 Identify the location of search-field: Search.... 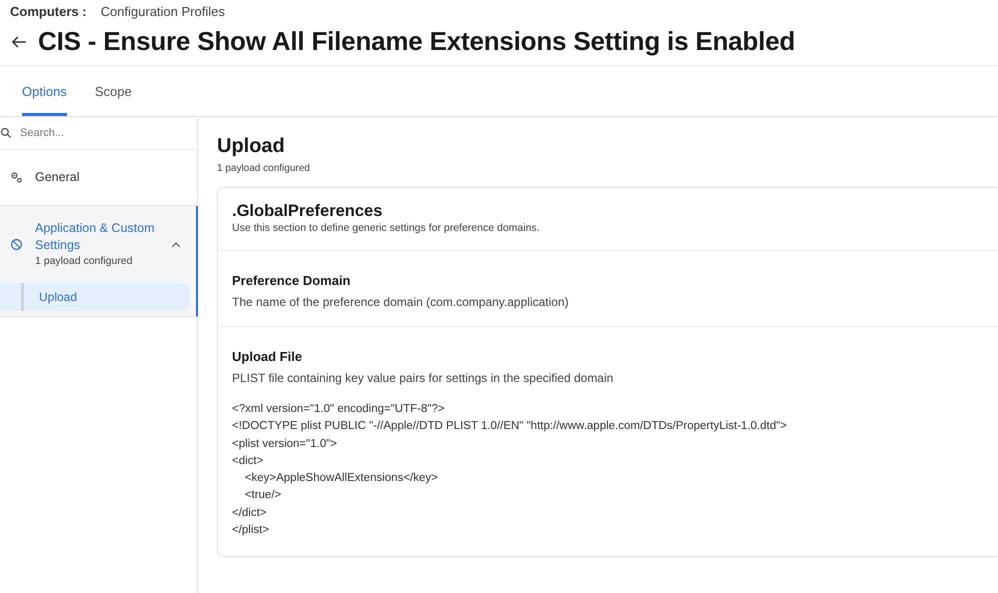
(95, 133).